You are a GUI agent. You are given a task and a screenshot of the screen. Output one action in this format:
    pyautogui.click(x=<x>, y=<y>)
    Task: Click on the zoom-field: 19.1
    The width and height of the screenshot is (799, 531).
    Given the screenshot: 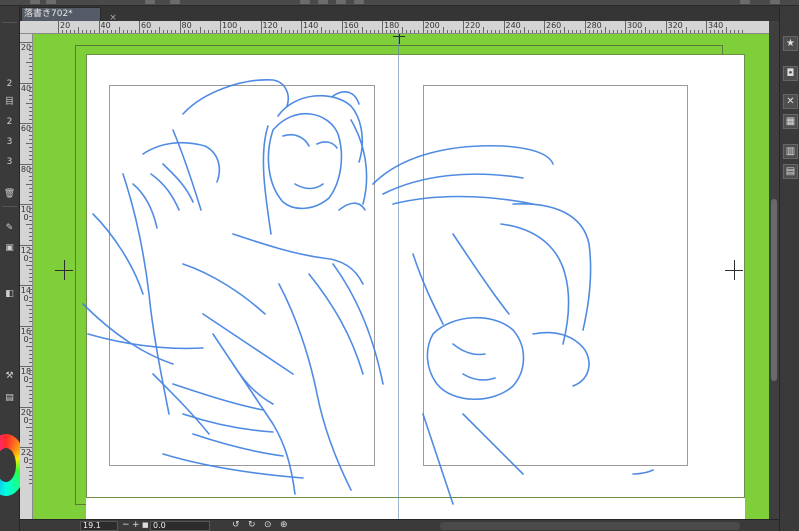 What is the action you would take?
    pyautogui.click(x=99, y=526)
    